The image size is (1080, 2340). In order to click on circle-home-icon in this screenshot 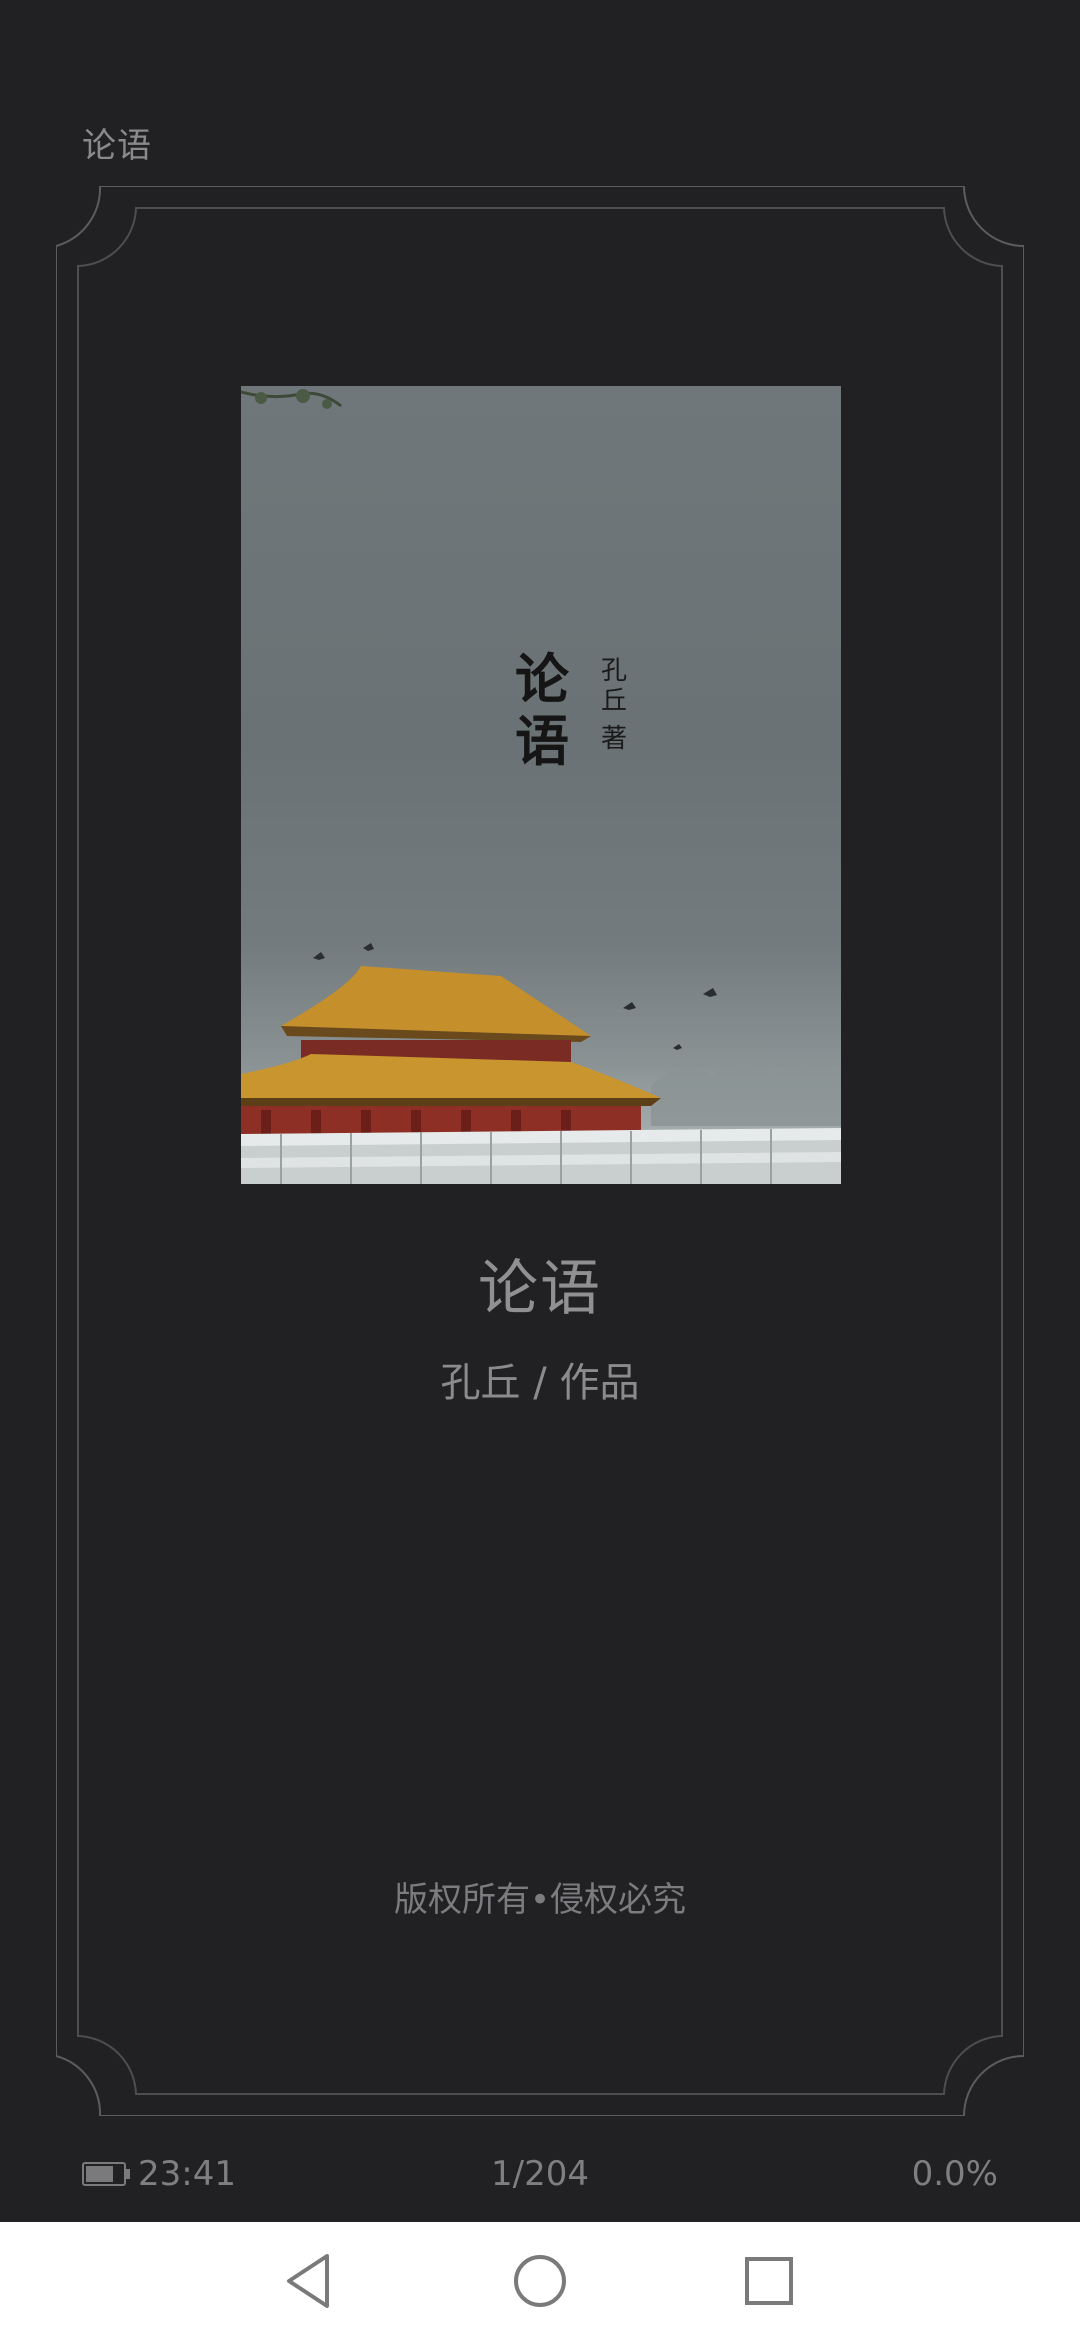, I will do `click(540, 2281)`.